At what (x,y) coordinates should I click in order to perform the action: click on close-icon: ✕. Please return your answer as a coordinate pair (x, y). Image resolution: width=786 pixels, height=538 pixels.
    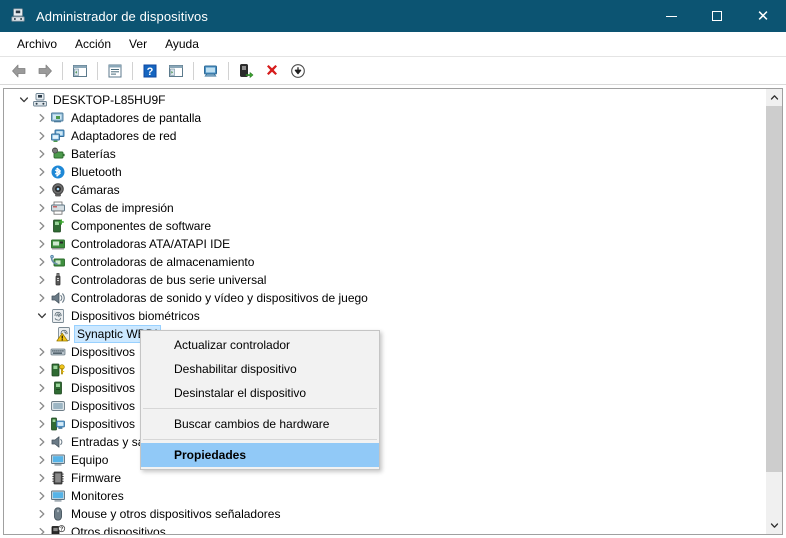
    Looking at the image, I should click on (763, 15).